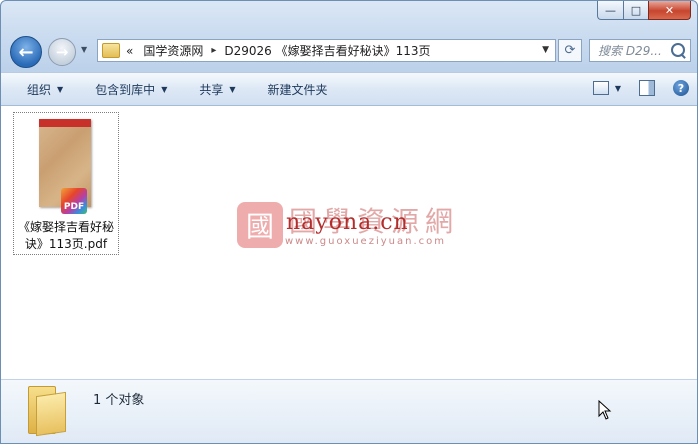  I want to click on address-dropdown-icon: ▼, so click(545, 50).